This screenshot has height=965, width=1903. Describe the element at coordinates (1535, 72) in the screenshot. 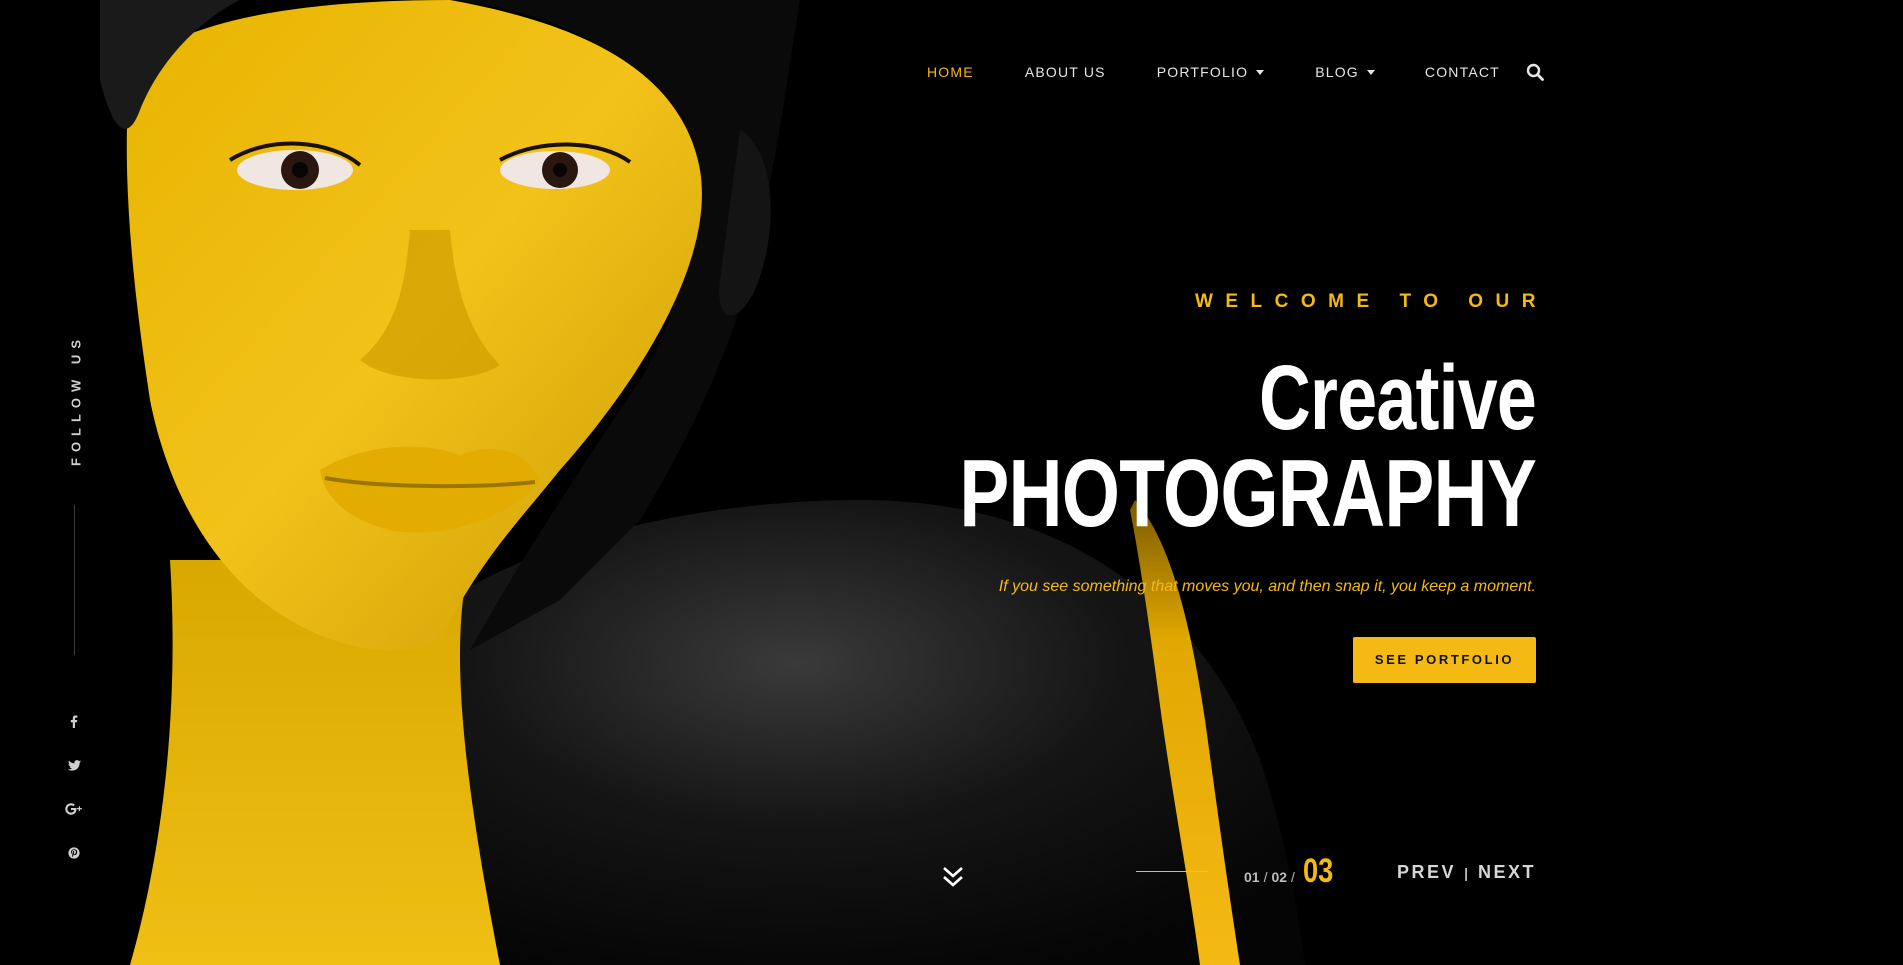

I see `search-icon` at that location.